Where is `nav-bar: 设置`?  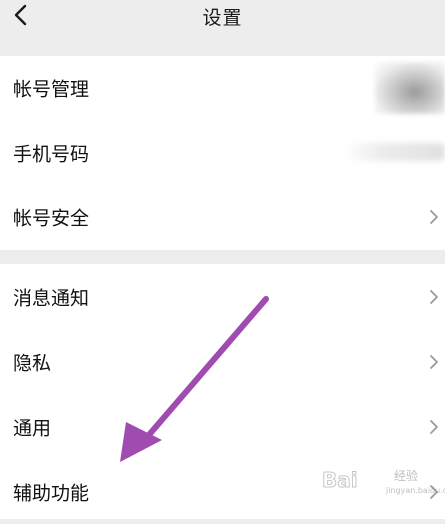
nav-bar: 设置 is located at coordinates (222, 20).